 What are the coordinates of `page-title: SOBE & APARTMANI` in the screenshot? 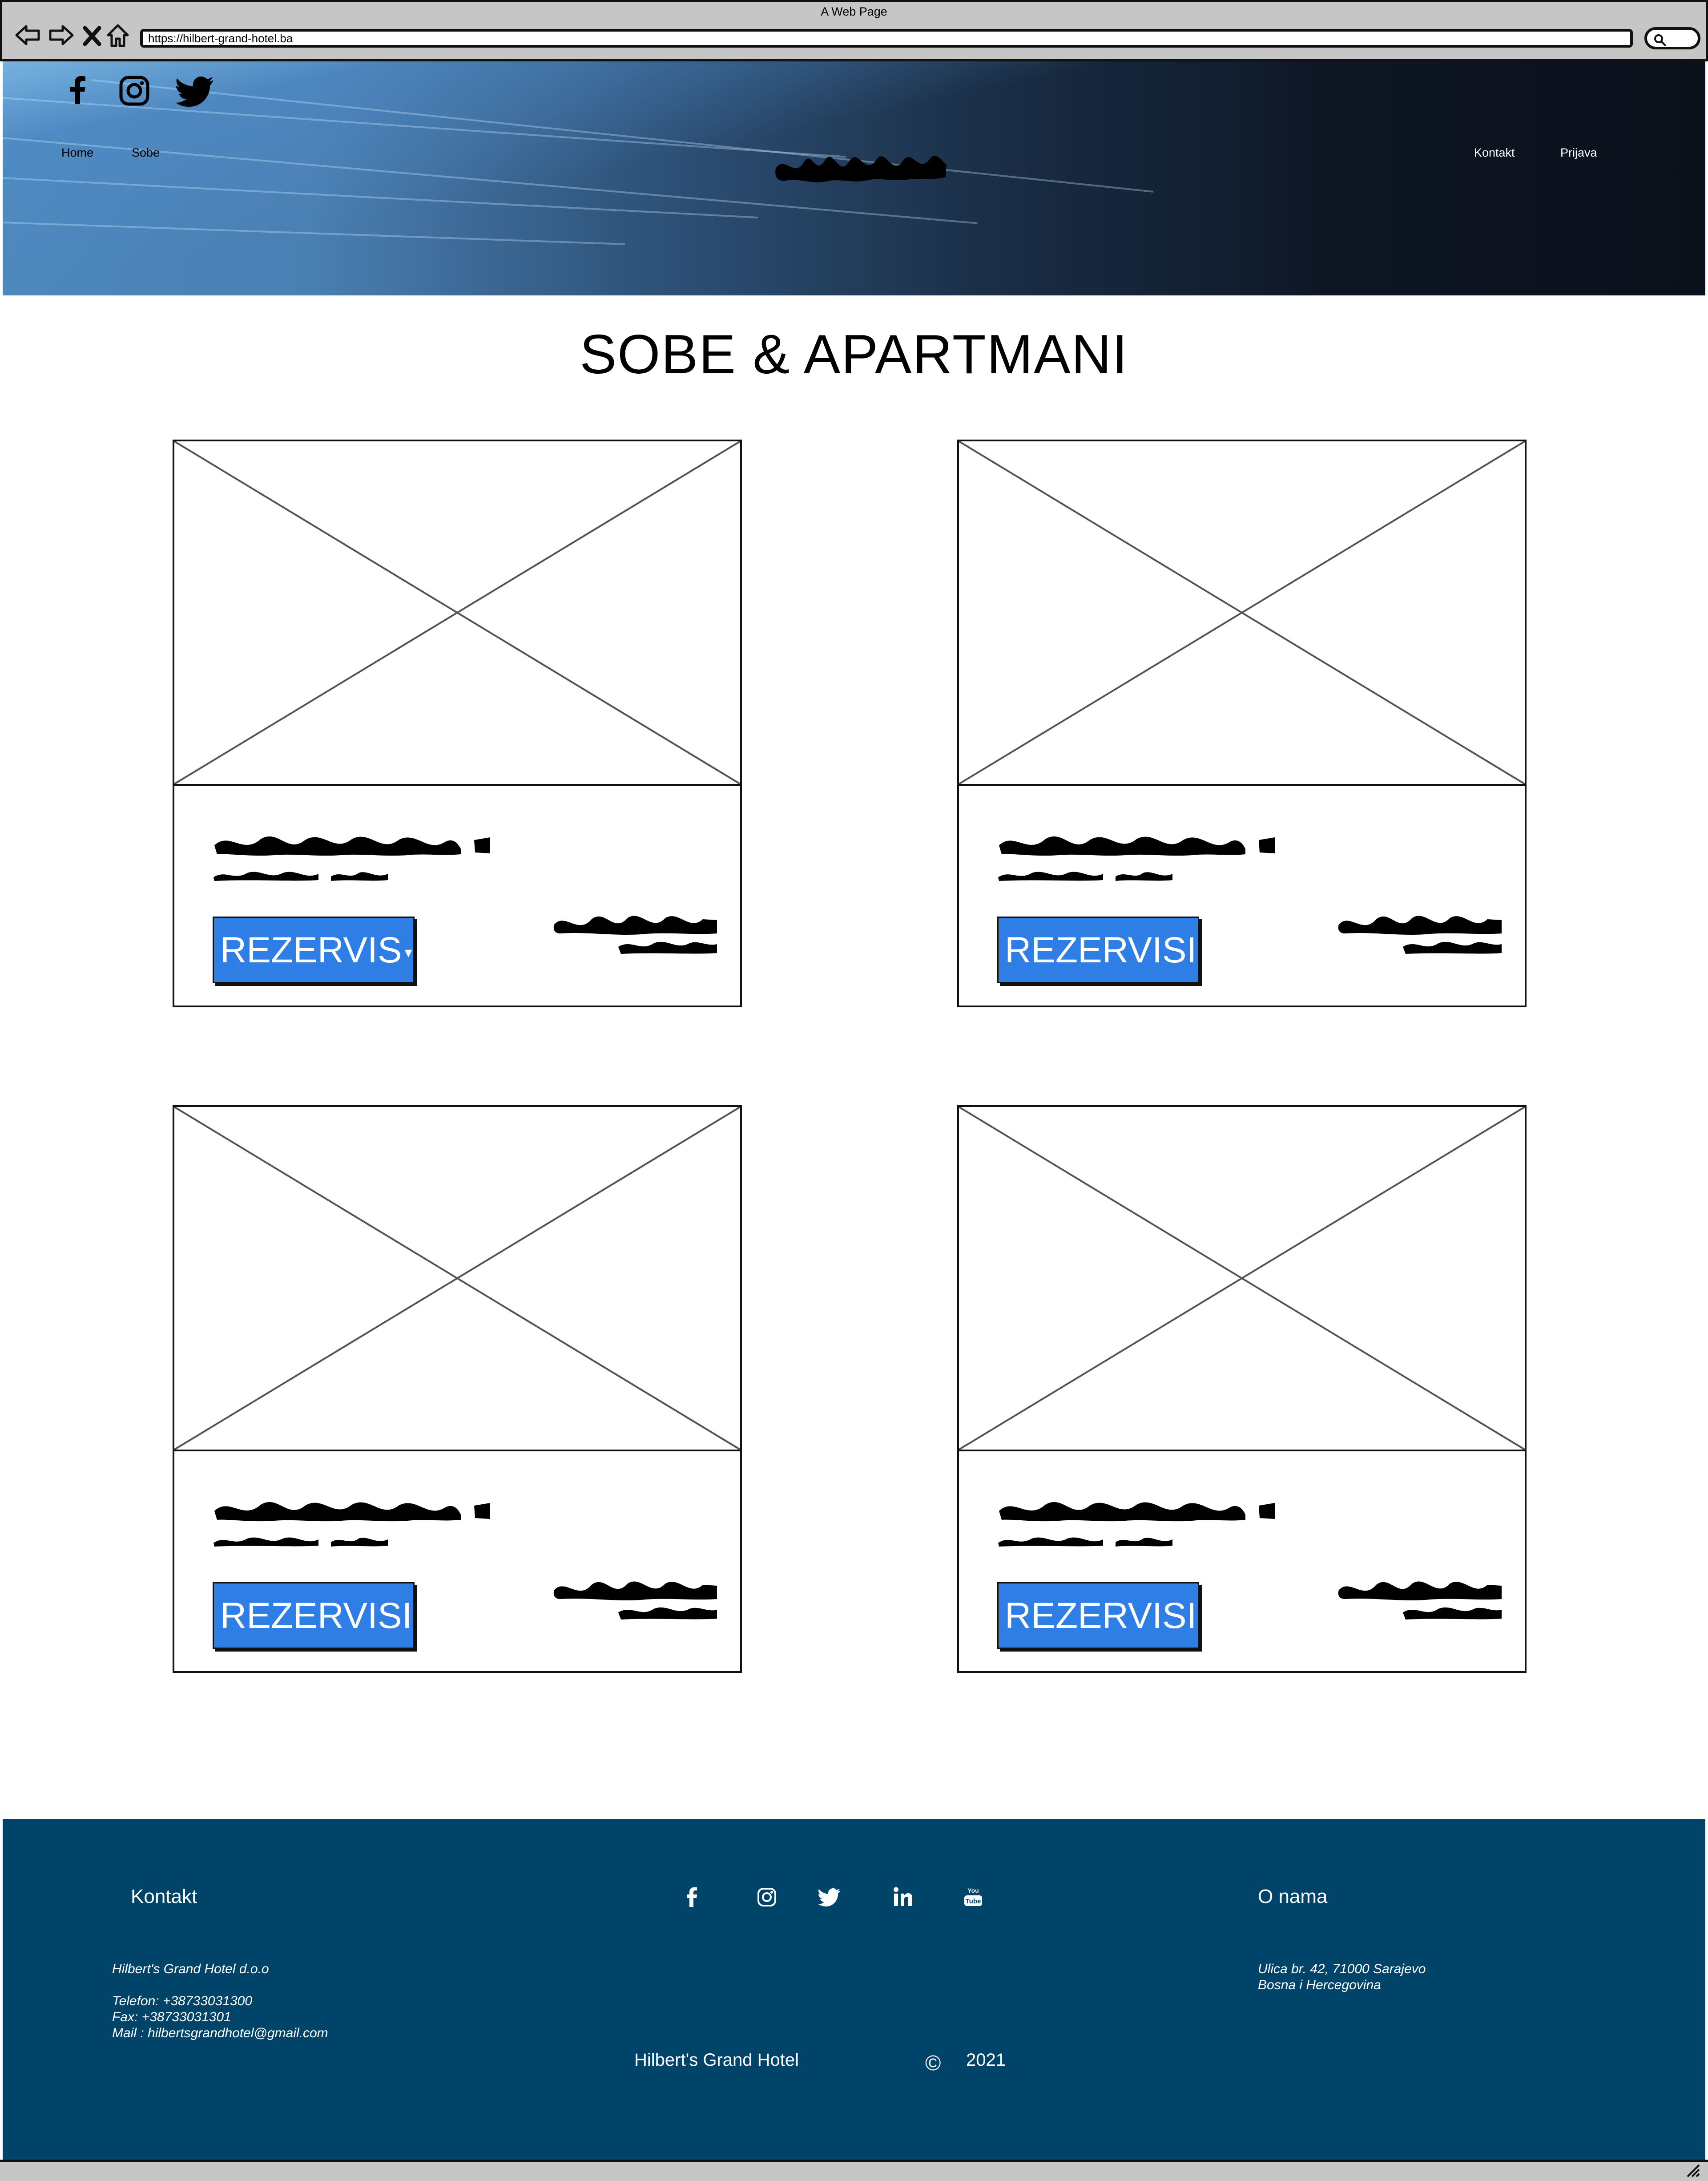 It's located at (854, 354).